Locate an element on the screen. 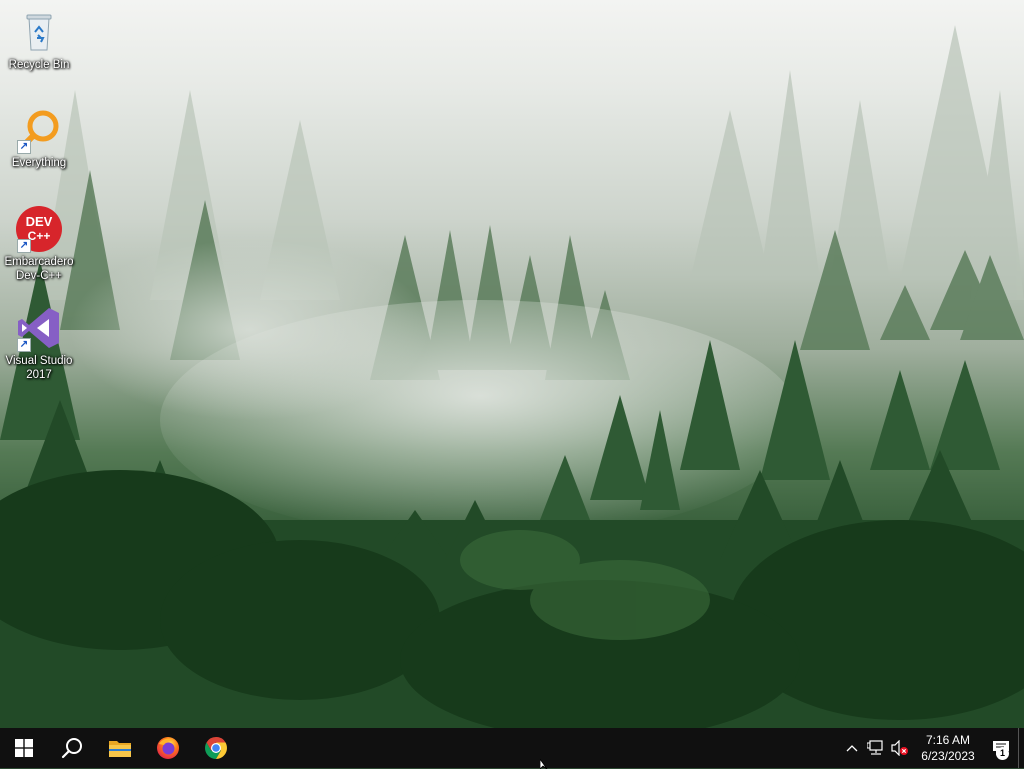  search-button is located at coordinates (72, 748).